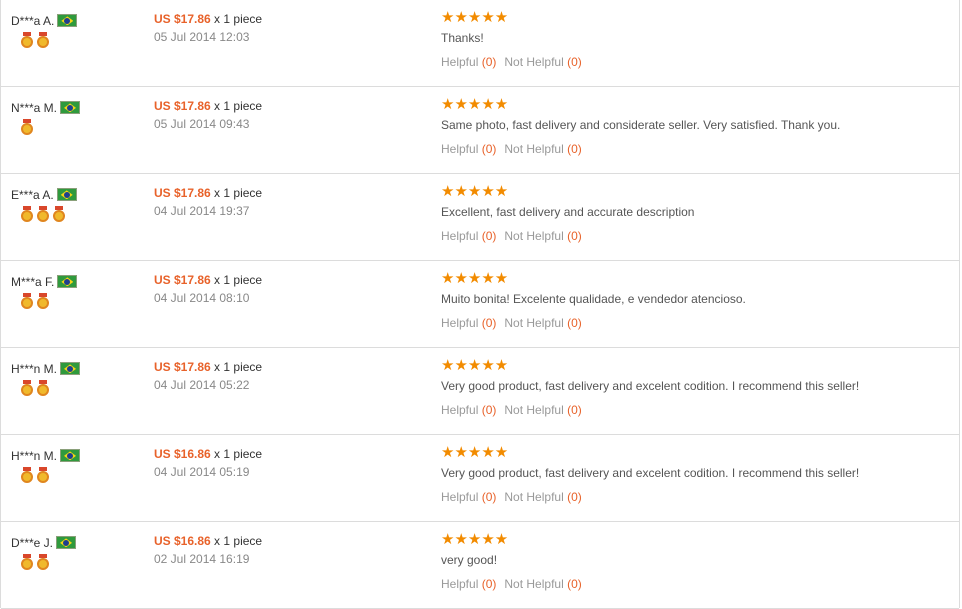 This screenshot has height=609, width=962. I want to click on review-date: 04 Jul 2014 19:37, so click(202, 211).